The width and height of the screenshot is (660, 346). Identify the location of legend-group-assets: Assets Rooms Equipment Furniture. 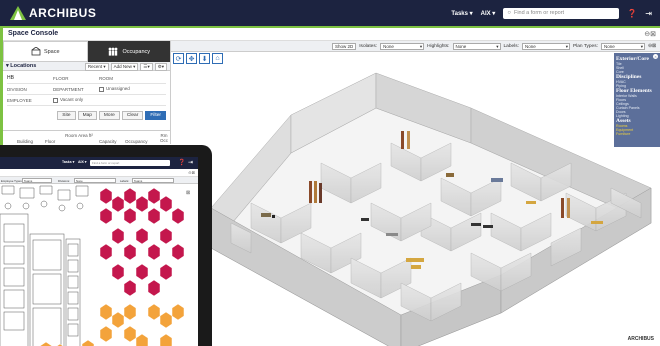
(637, 127).